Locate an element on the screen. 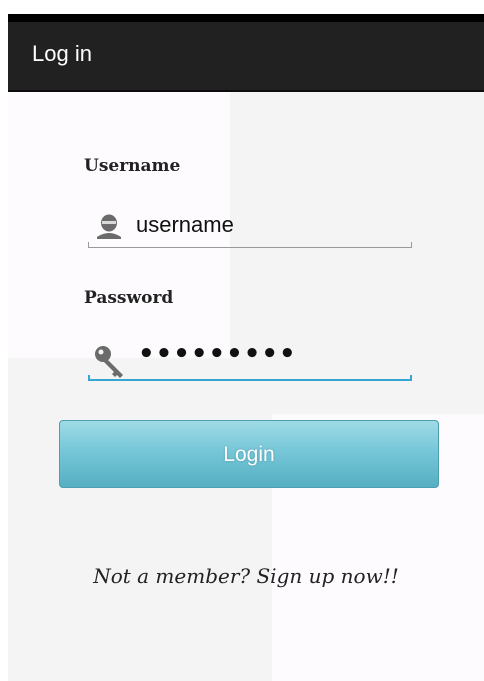  username-label: Username is located at coordinates (132, 166).